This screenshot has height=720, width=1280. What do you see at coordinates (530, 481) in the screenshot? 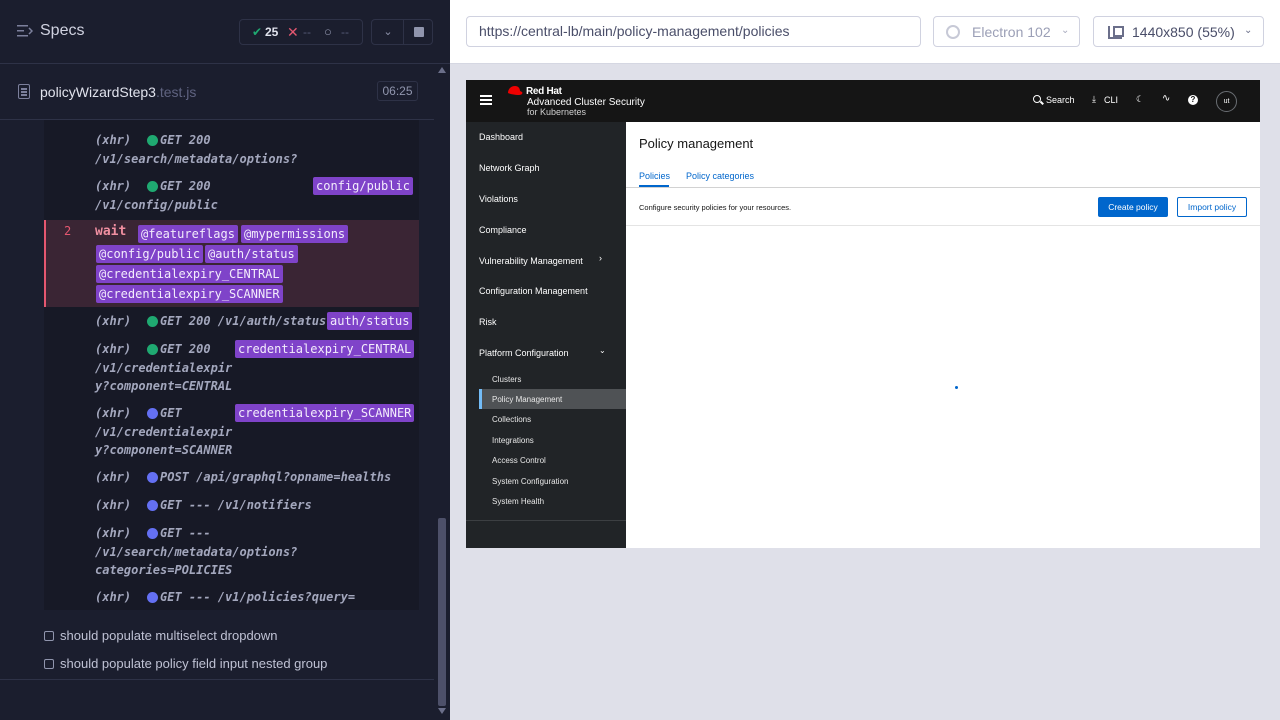
I see `nav-sub-system-configuration: System Configuration` at bounding box center [530, 481].